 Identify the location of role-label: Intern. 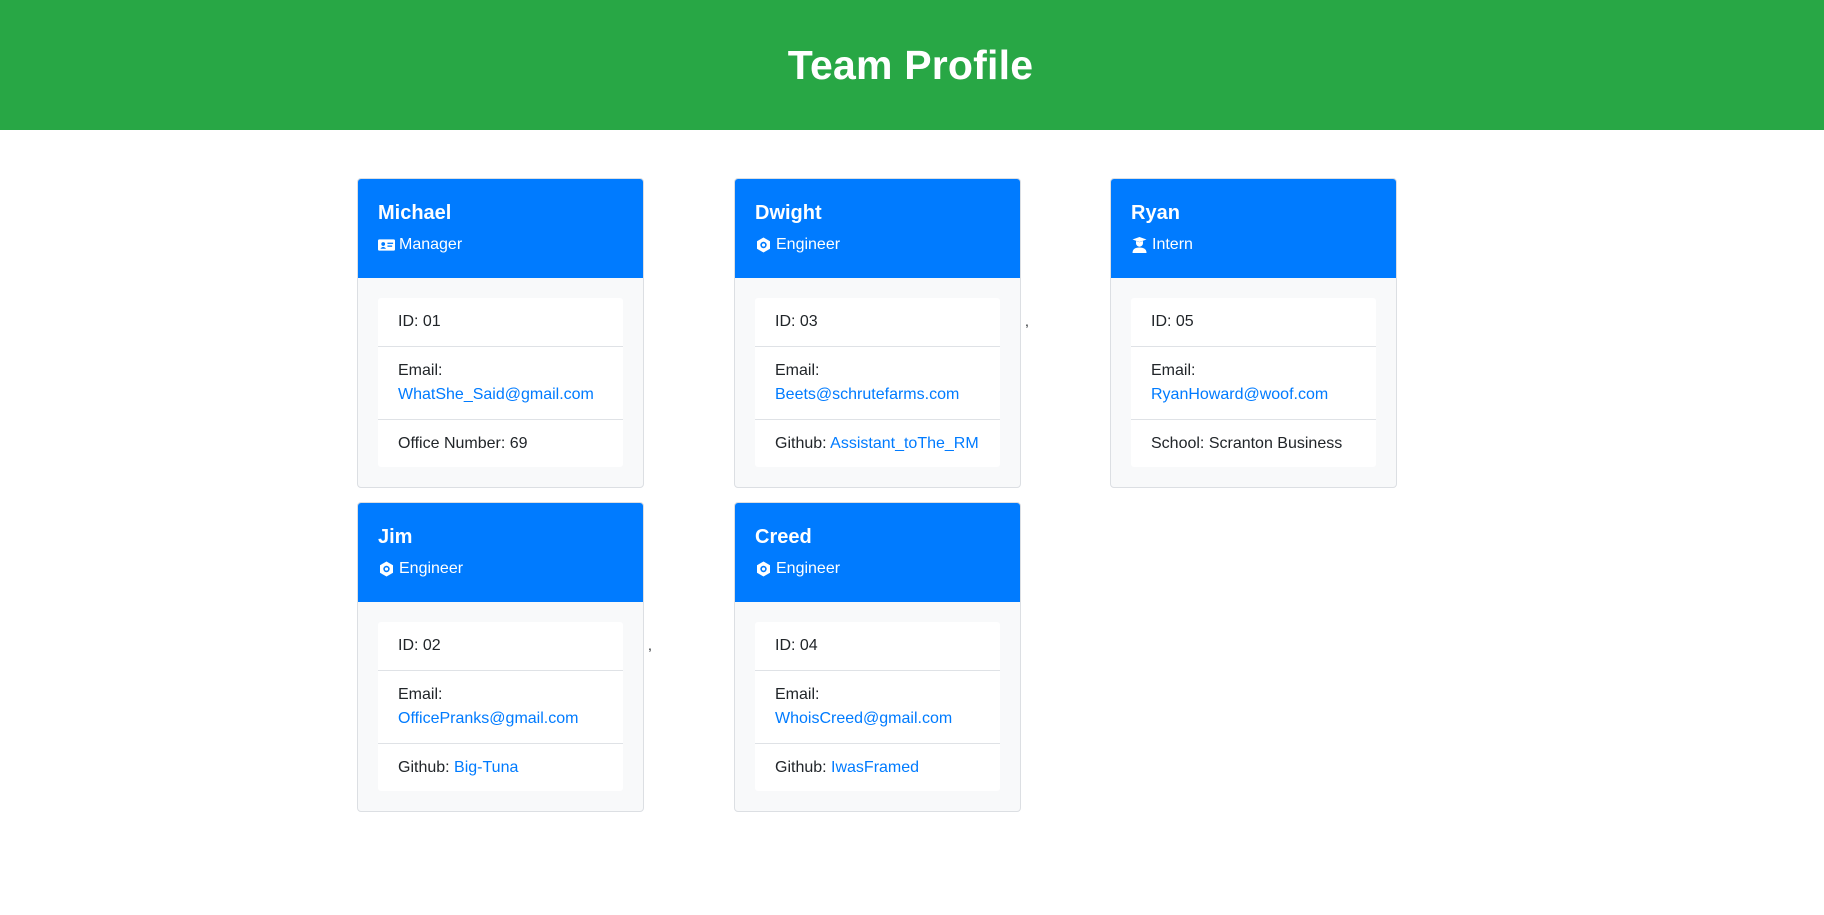
(1172, 244).